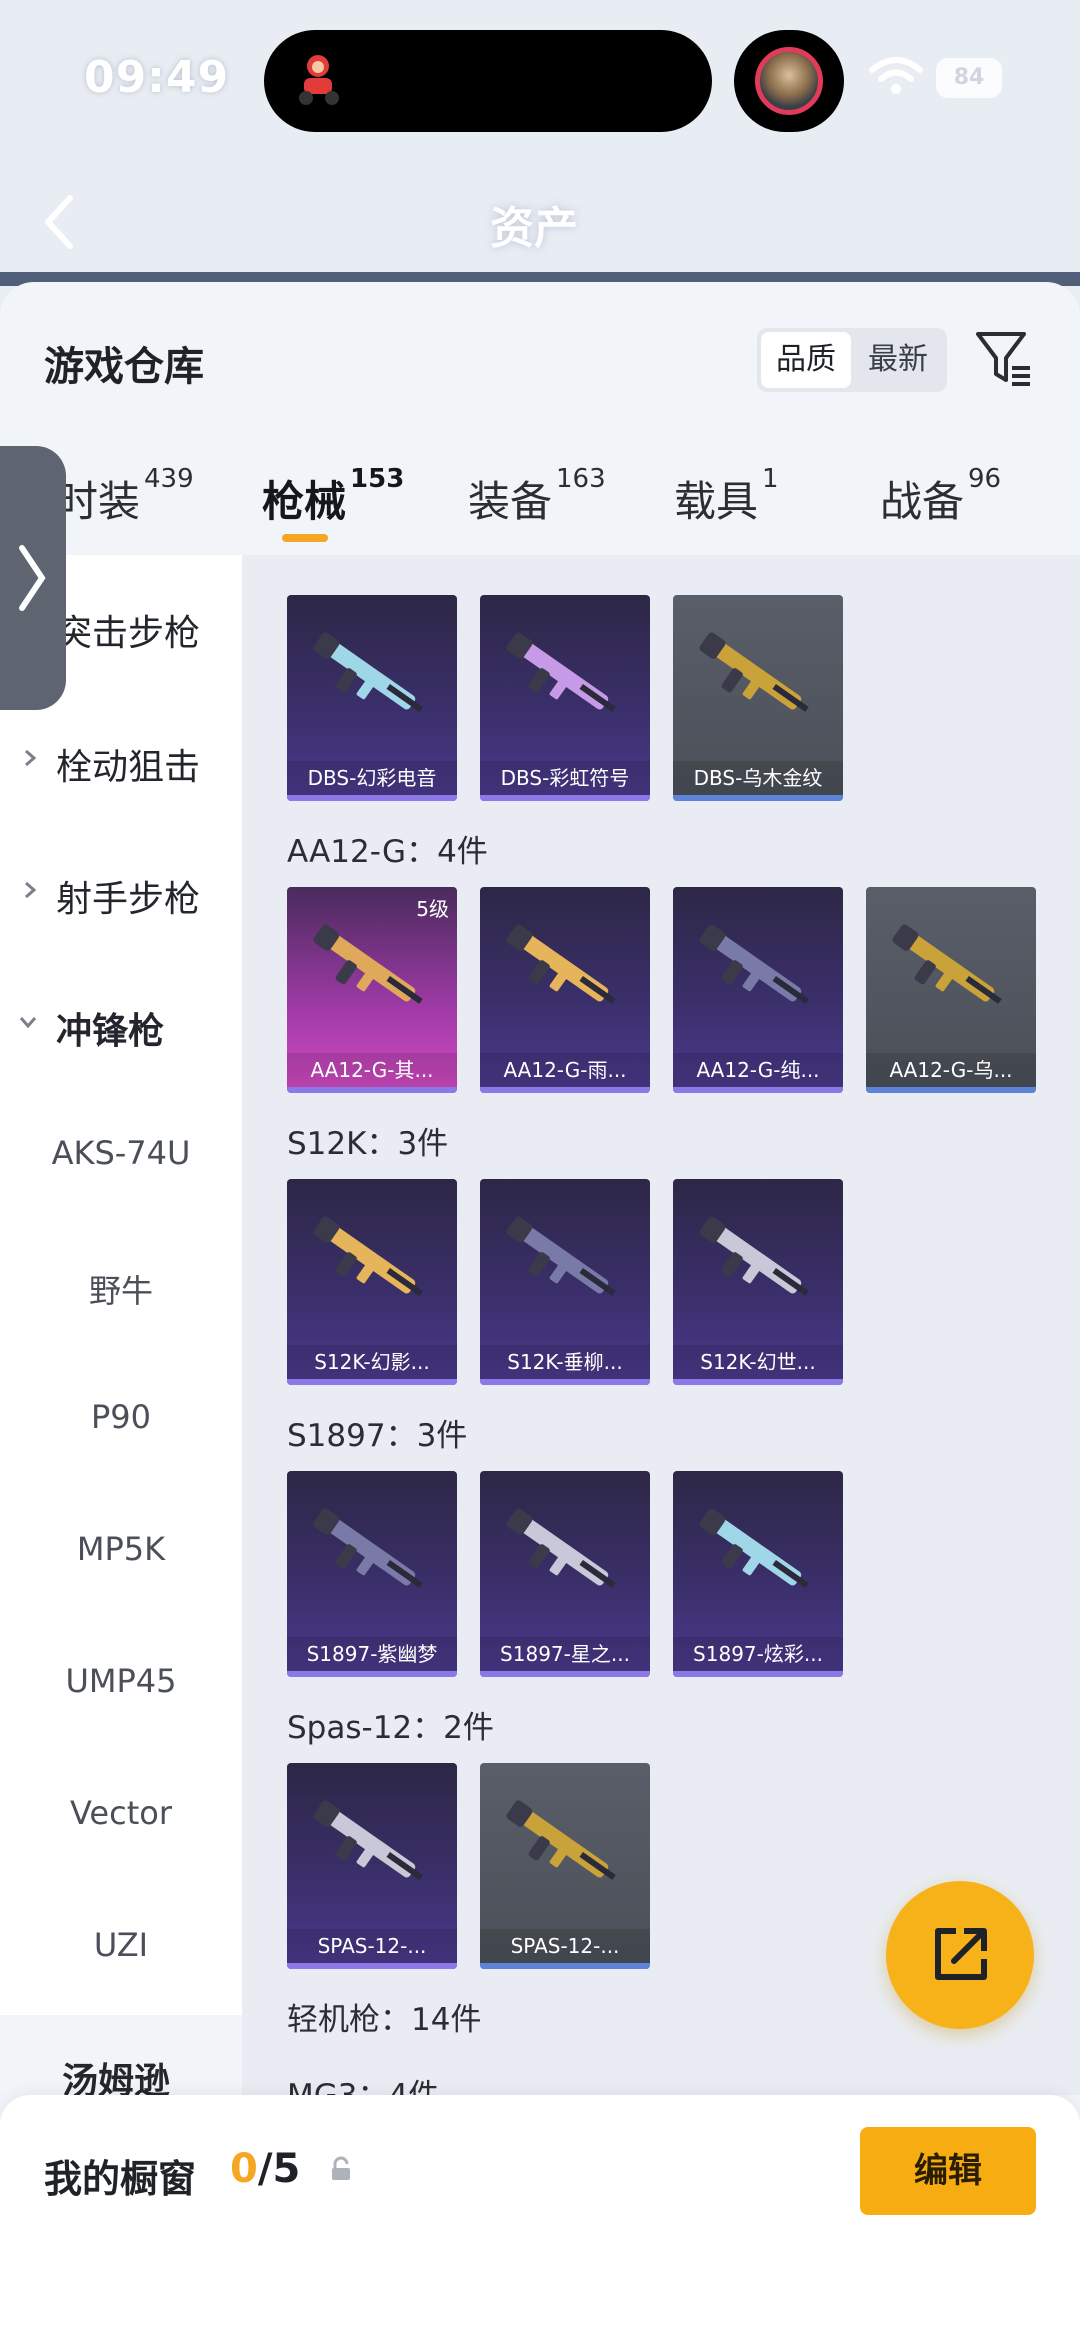 This screenshot has height=2341, width=1080. What do you see at coordinates (333, 496) in the screenshot?
I see `tab-firearms: 枪械 153` at bounding box center [333, 496].